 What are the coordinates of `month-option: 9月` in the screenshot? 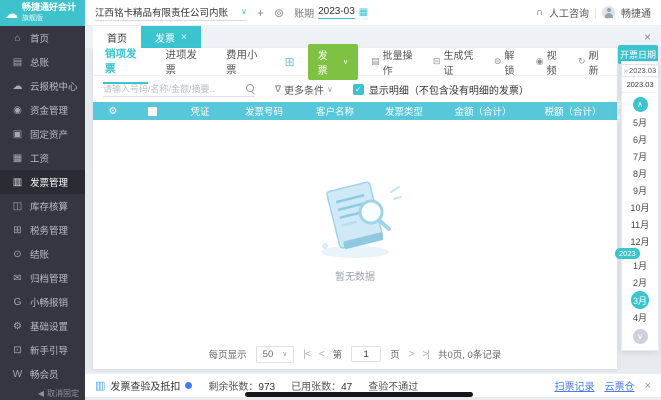 It's located at (640, 190).